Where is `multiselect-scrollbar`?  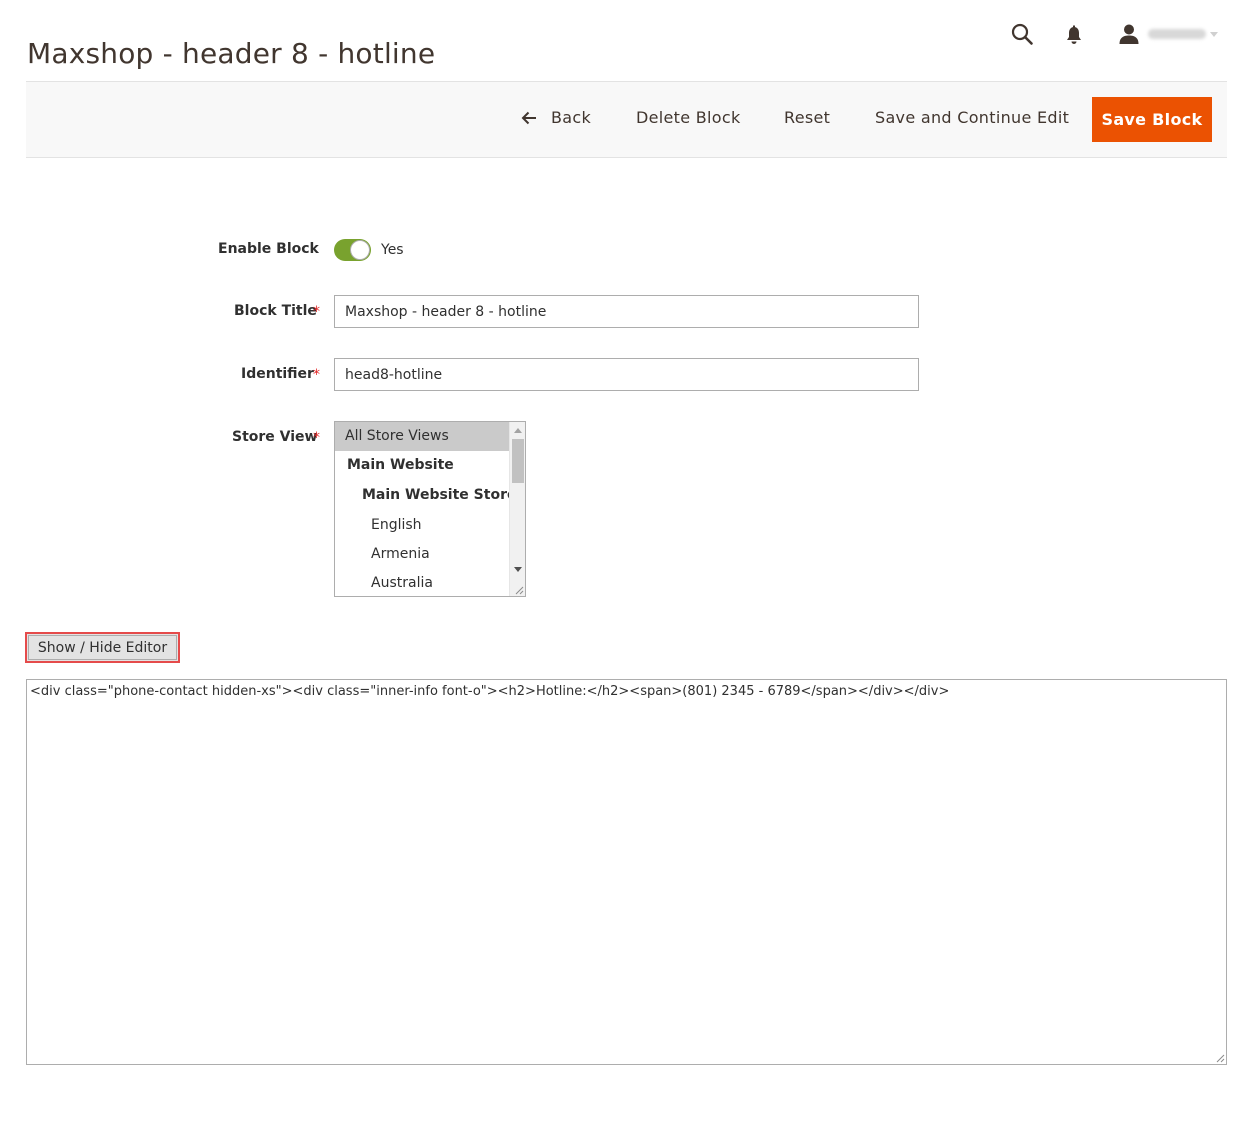
multiselect-scrollbar is located at coordinates (517, 509).